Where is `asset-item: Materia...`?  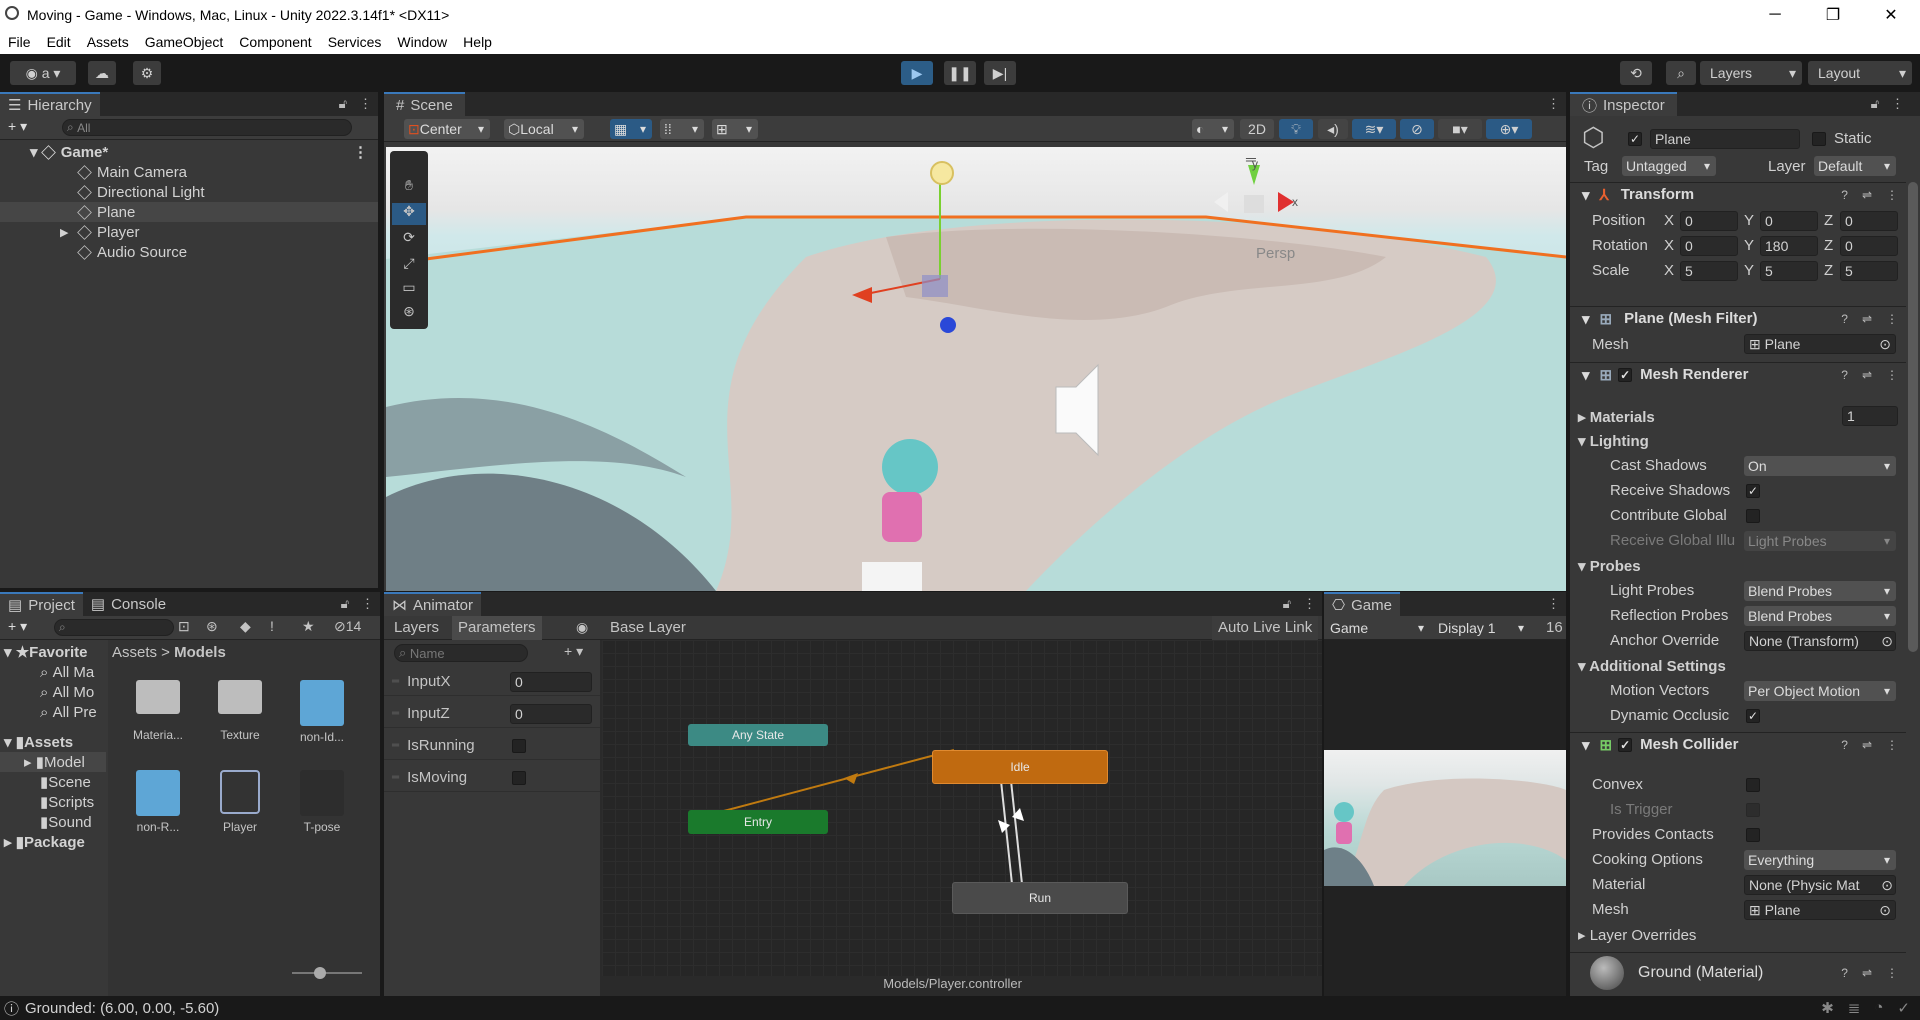 asset-item: Materia... is located at coordinates (158, 711).